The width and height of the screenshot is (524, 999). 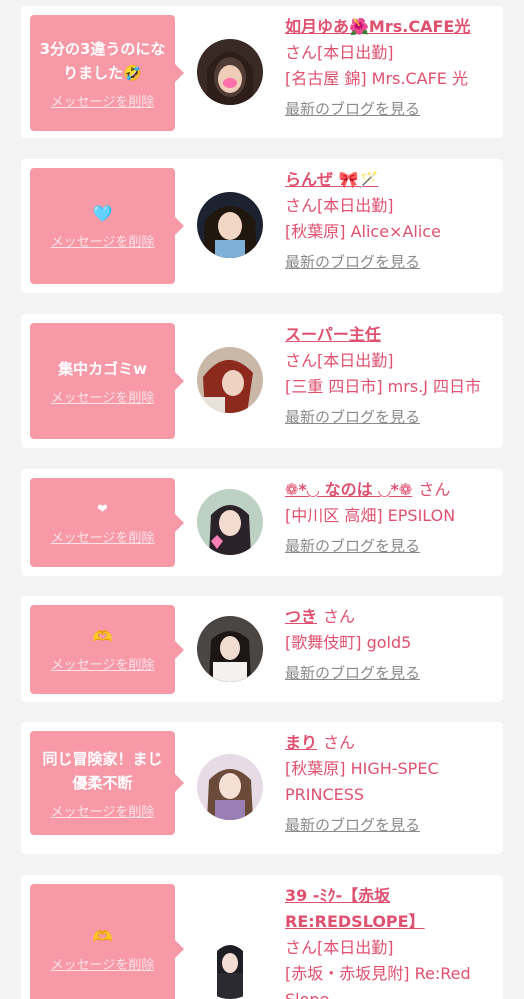 I want to click on cast-name-link: つき, so click(x=301, y=616).